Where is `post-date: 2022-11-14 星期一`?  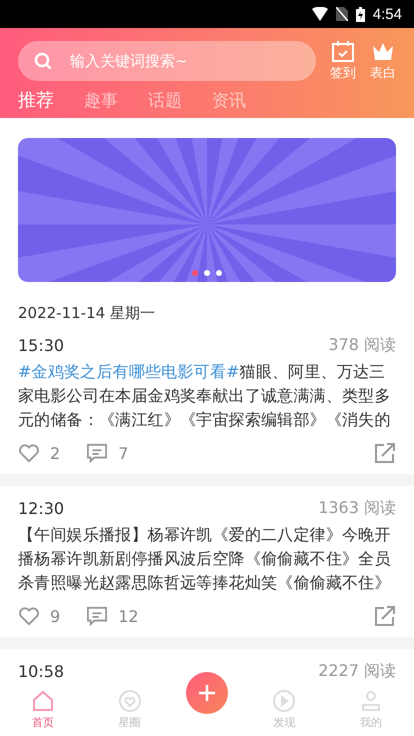
post-date: 2022-11-14 星期一 is located at coordinates (87, 313).